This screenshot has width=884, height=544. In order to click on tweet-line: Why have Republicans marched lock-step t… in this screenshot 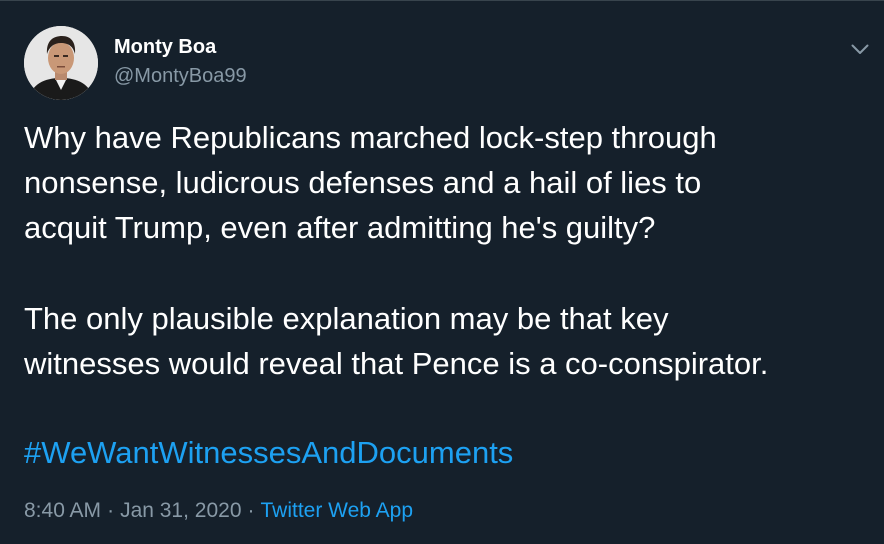, I will do `click(370, 137)`.